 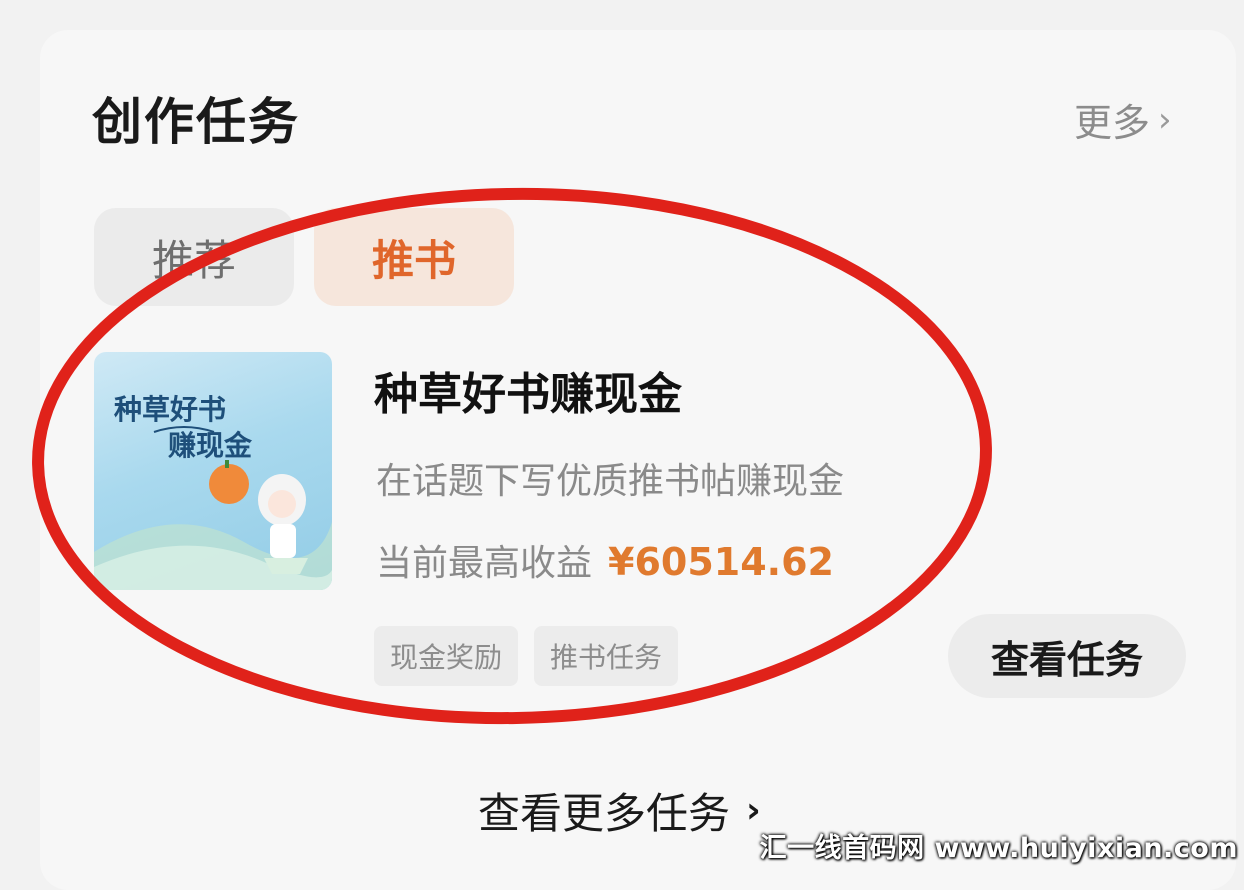 I want to click on tag-cash-reward: 现金奖励, so click(x=446, y=656).